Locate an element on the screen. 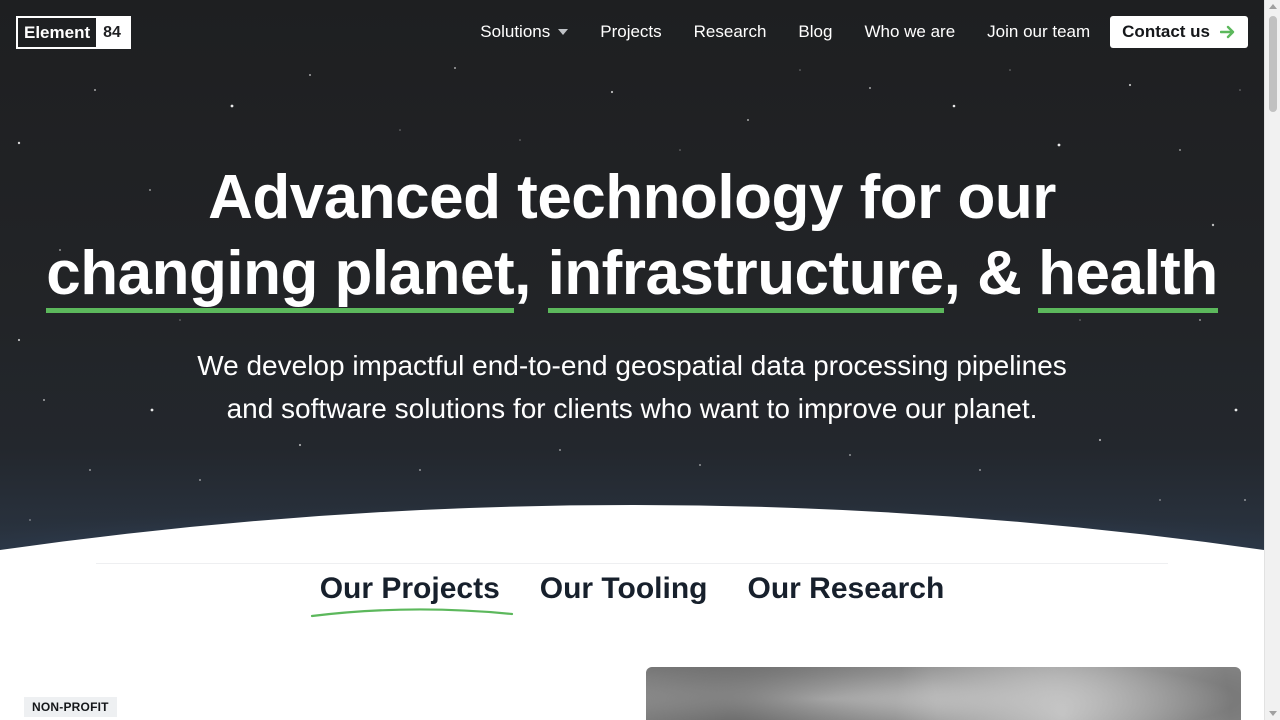 The width and height of the screenshot is (1280, 720). content-tabs: Our Projects Our Tooling Our Research is located at coordinates (632, 594).